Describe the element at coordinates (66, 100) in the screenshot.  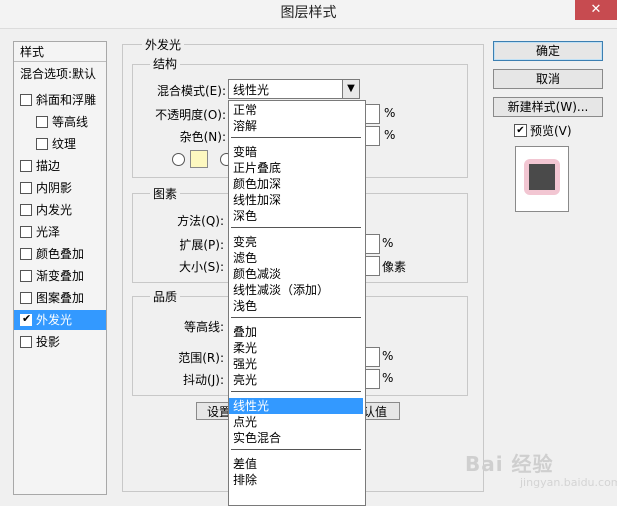
I see `style-item-label: 斜面和浮雕` at that location.